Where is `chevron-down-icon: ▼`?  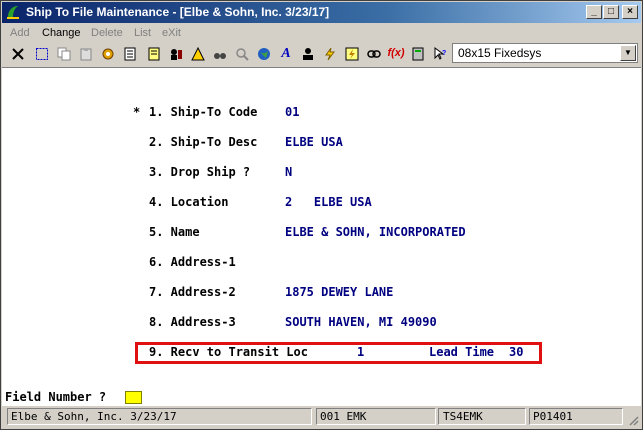 chevron-down-icon: ▼ is located at coordinates (628, 53).